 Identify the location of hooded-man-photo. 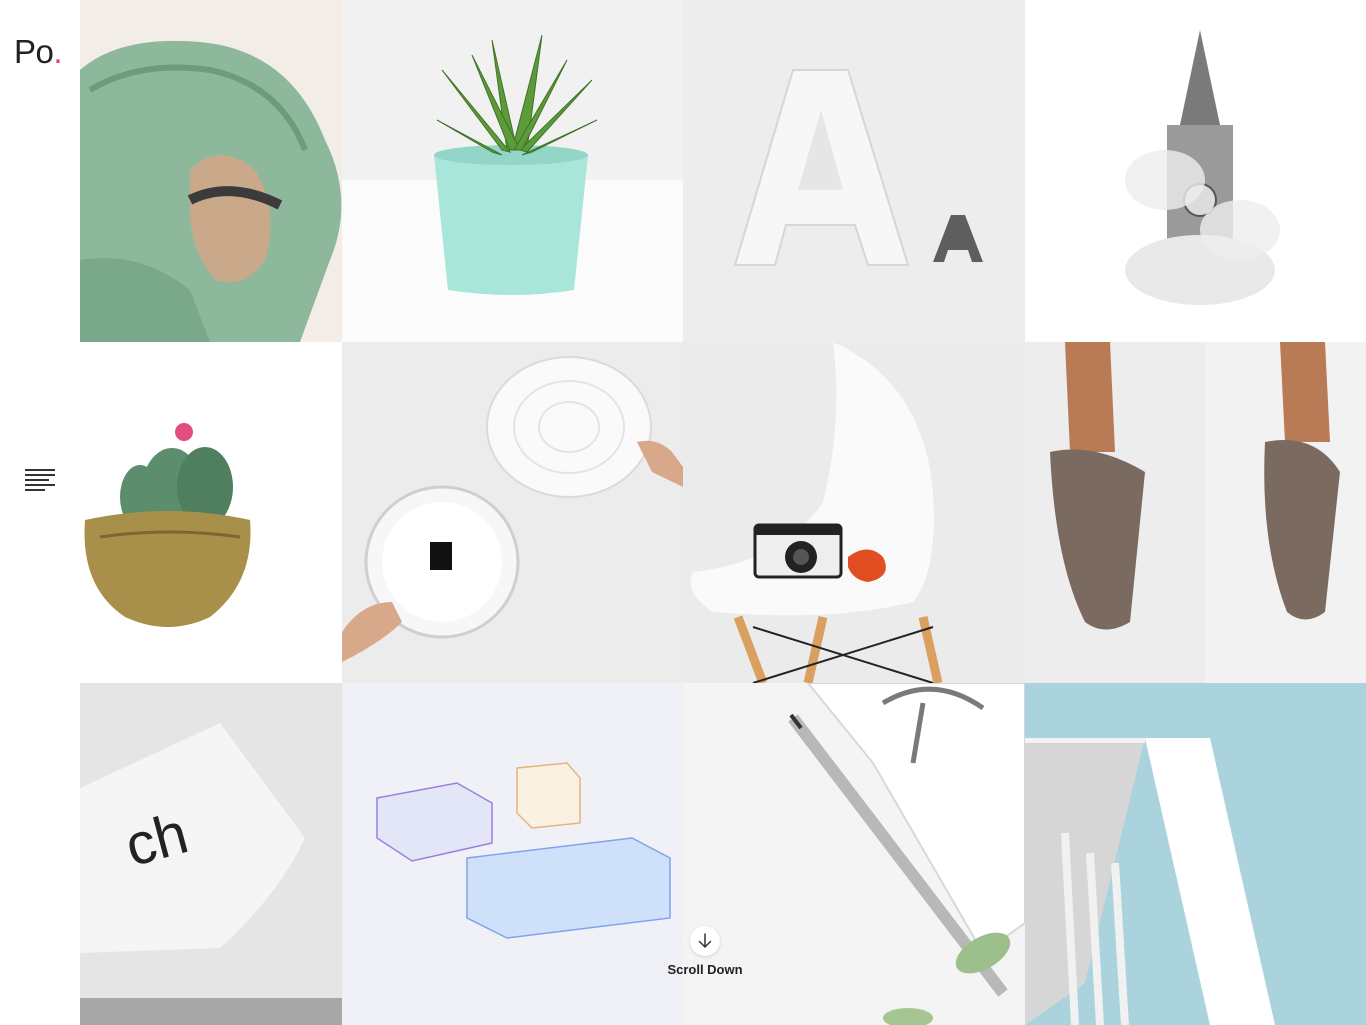
(211, 171).